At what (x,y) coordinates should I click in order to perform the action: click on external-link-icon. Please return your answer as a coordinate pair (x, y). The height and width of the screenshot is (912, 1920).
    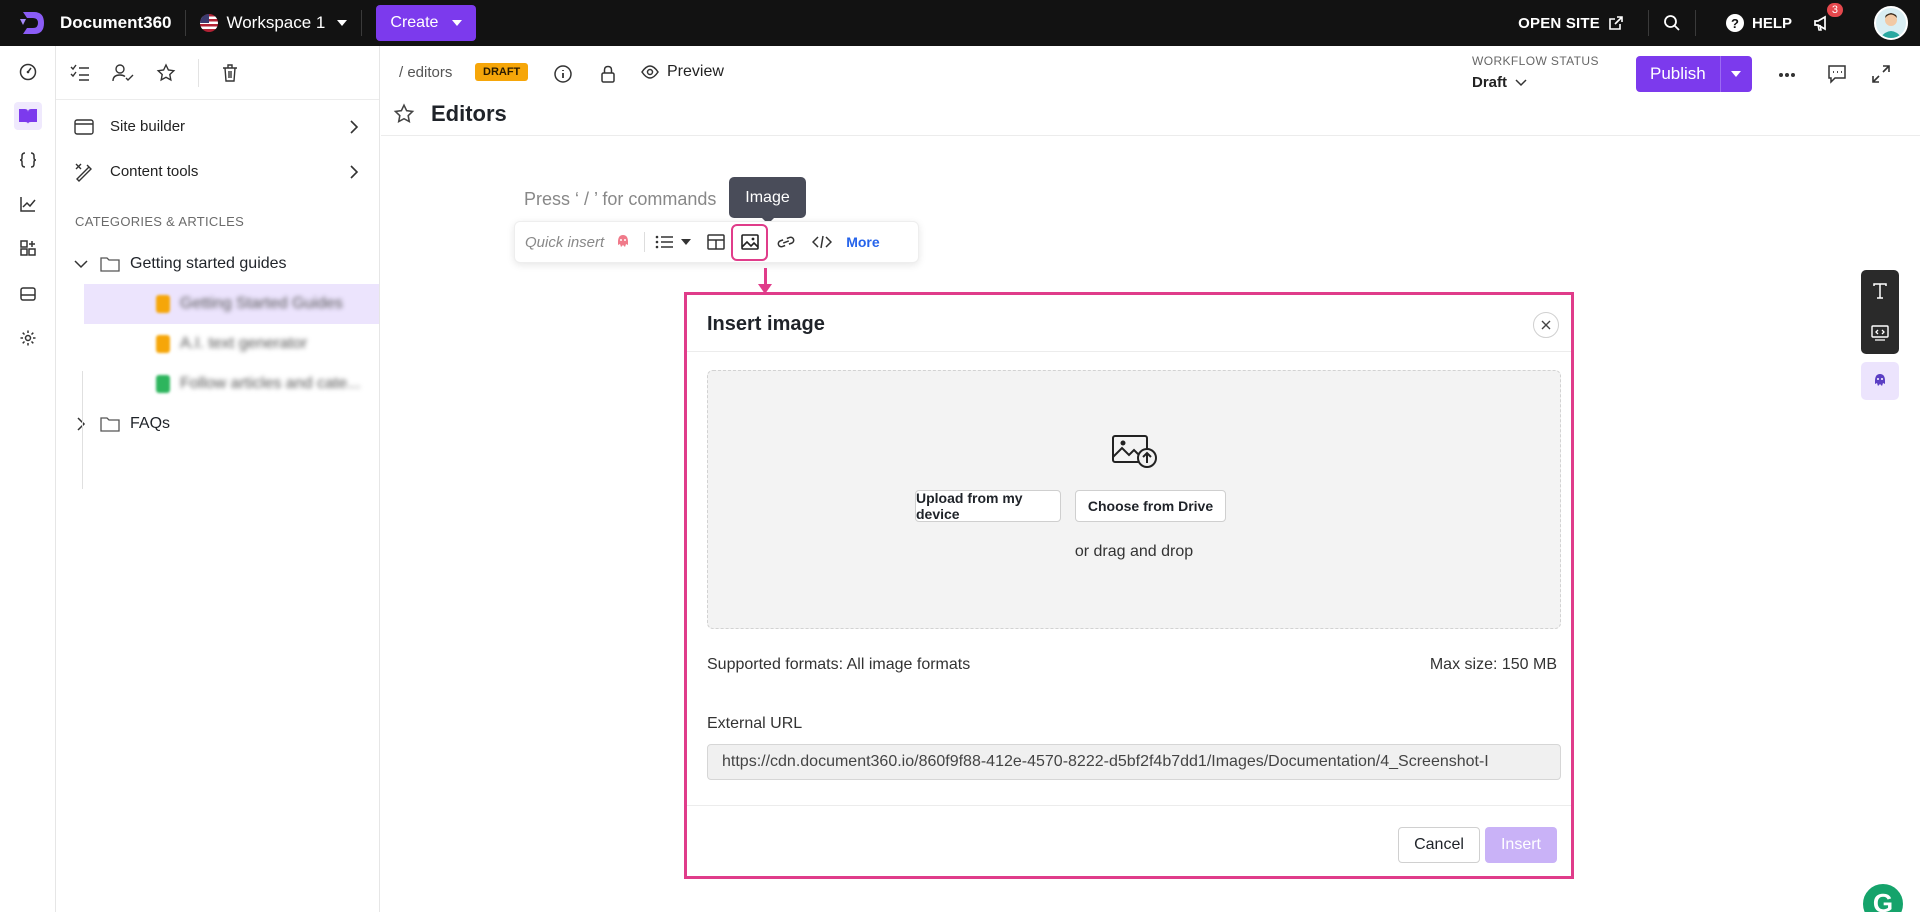
    Looking at the image, I should click on (1616, 23).